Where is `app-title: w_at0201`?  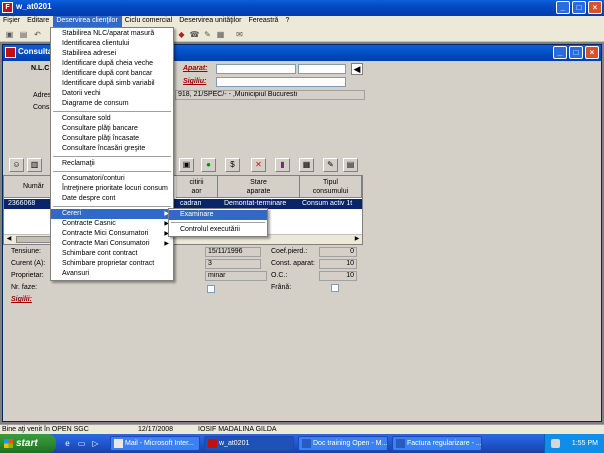
app-title: w_at0201 is located at coordinates (34, 6).